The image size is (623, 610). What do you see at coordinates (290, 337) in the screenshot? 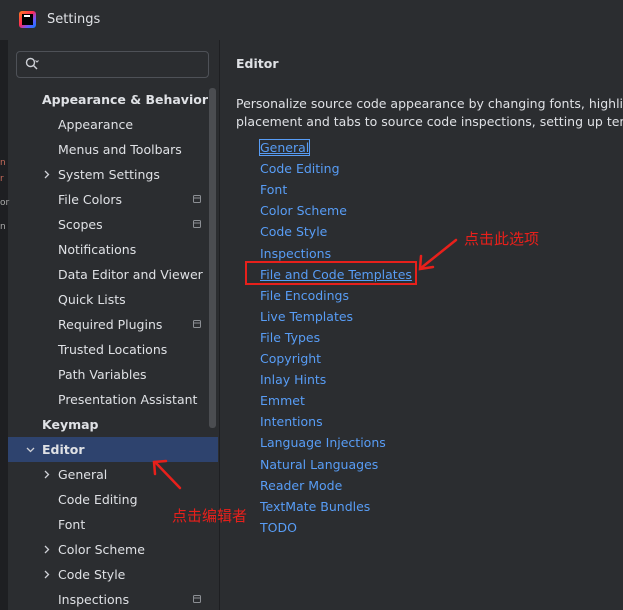
I see `link-file-types: File Types` at bounding box center [290, 337].